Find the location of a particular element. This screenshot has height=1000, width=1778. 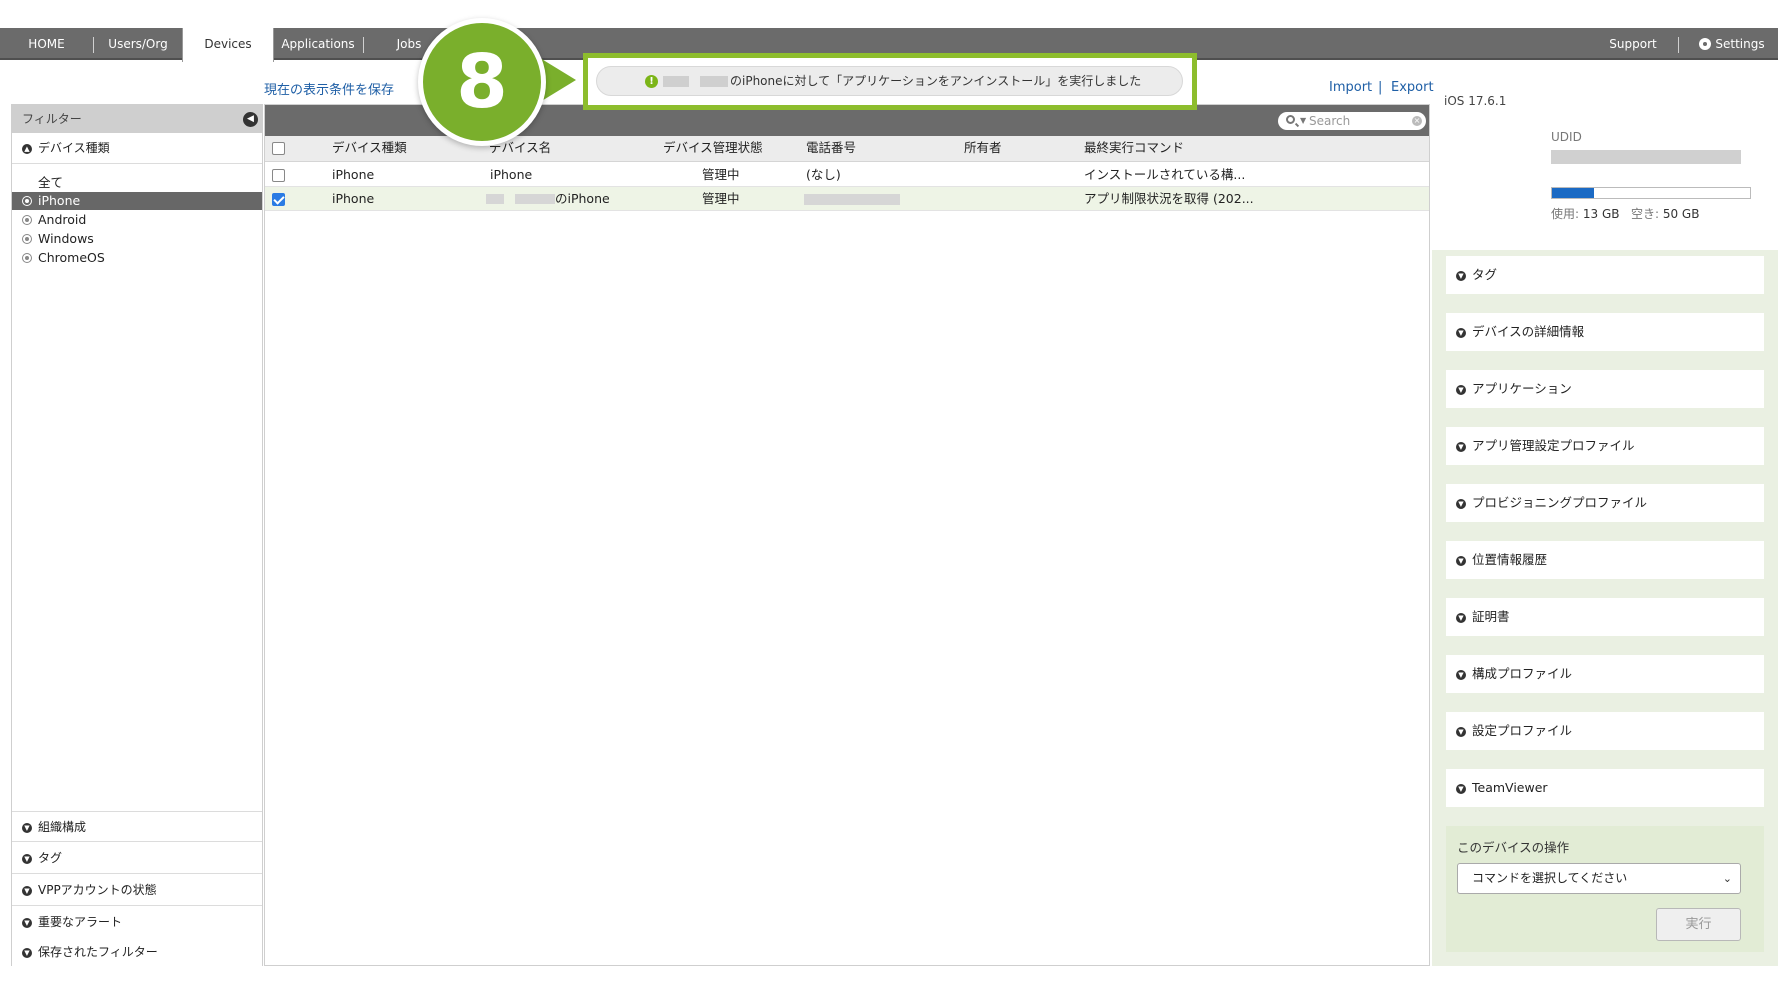

save-filter-link: 現在の表示条件を保存 is located at coordinates (329, 88).